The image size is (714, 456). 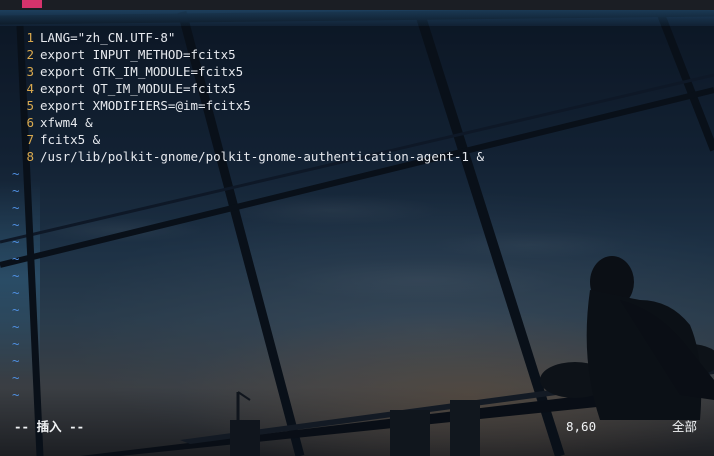 What do you see at coordinates (357, 18) in the screenshot?
I see `title-bar-strip` at bounding box center [357, 18].